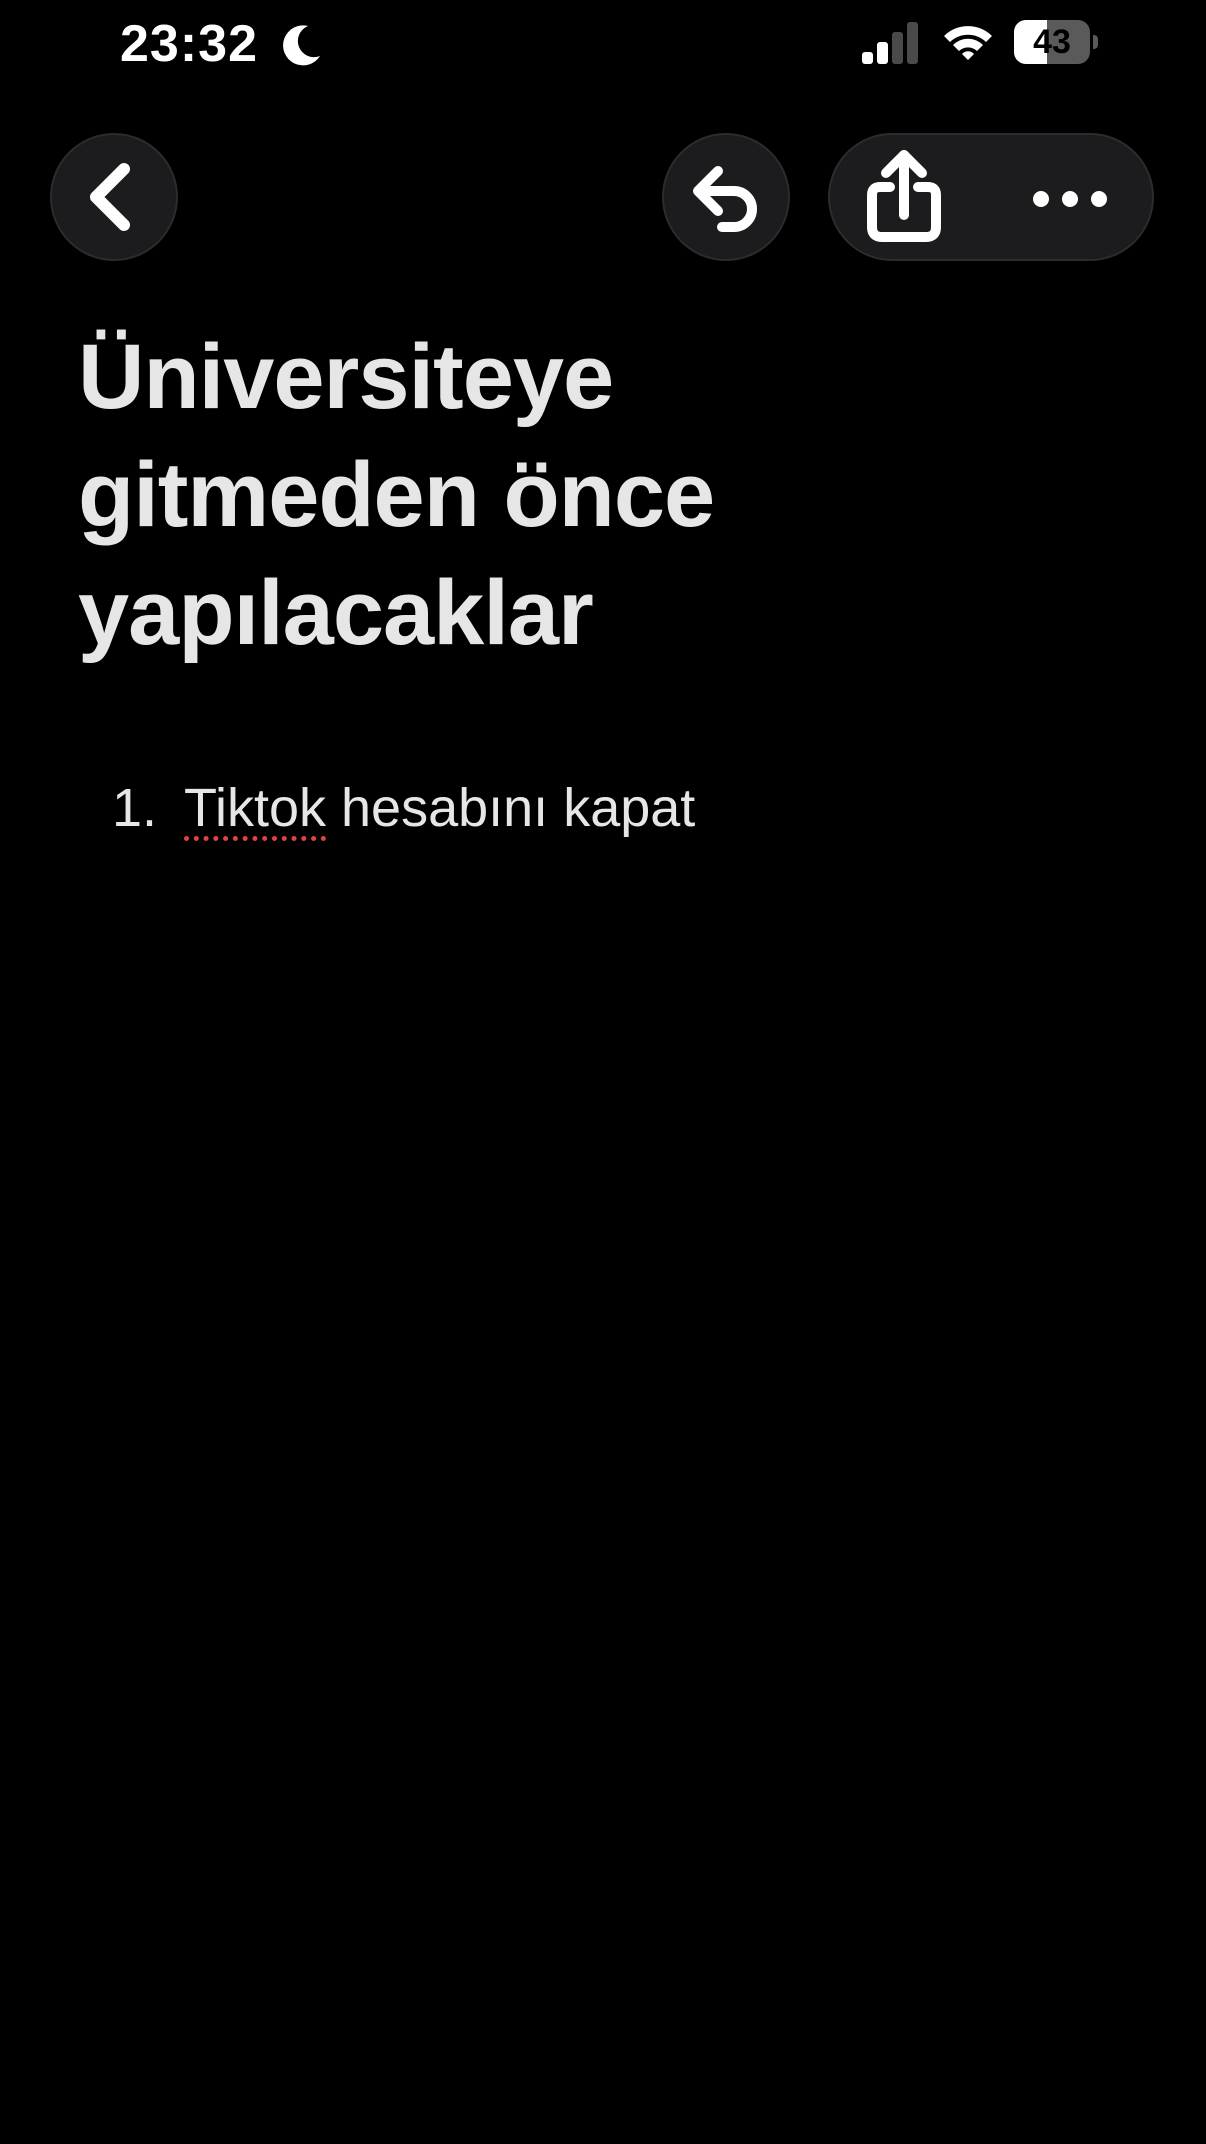 The height and width of the screenshot is (2144, 1206). What do you see at coordinates (135, 808) in the screenshot?
I see `list-item-number: 1.` at bounding box center [135, 808].